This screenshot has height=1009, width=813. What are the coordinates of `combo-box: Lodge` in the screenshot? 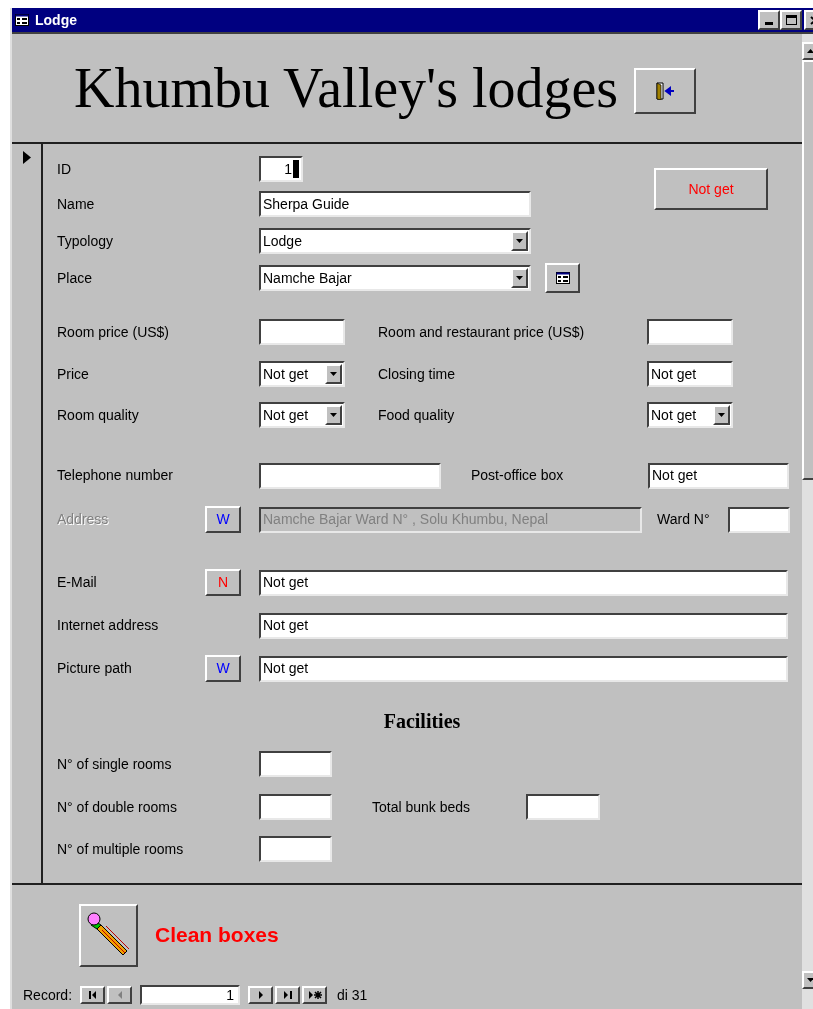 It's located at (395, 241).